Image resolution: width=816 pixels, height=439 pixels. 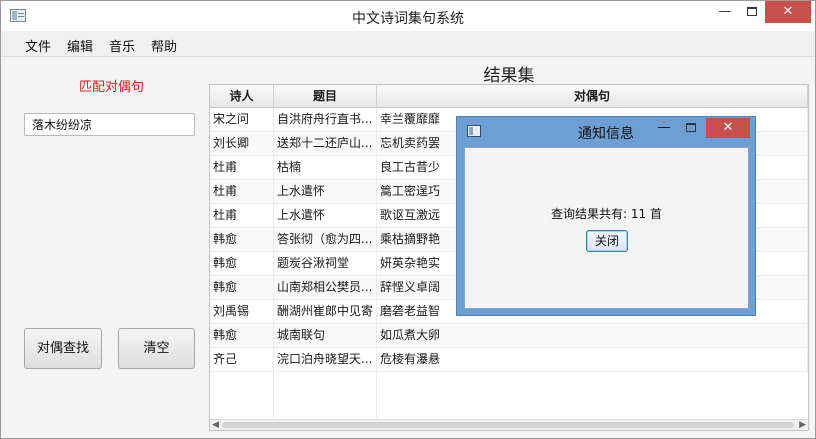 I want to click on cell-poet: 刘禹锡, so click(x=242, y=312).